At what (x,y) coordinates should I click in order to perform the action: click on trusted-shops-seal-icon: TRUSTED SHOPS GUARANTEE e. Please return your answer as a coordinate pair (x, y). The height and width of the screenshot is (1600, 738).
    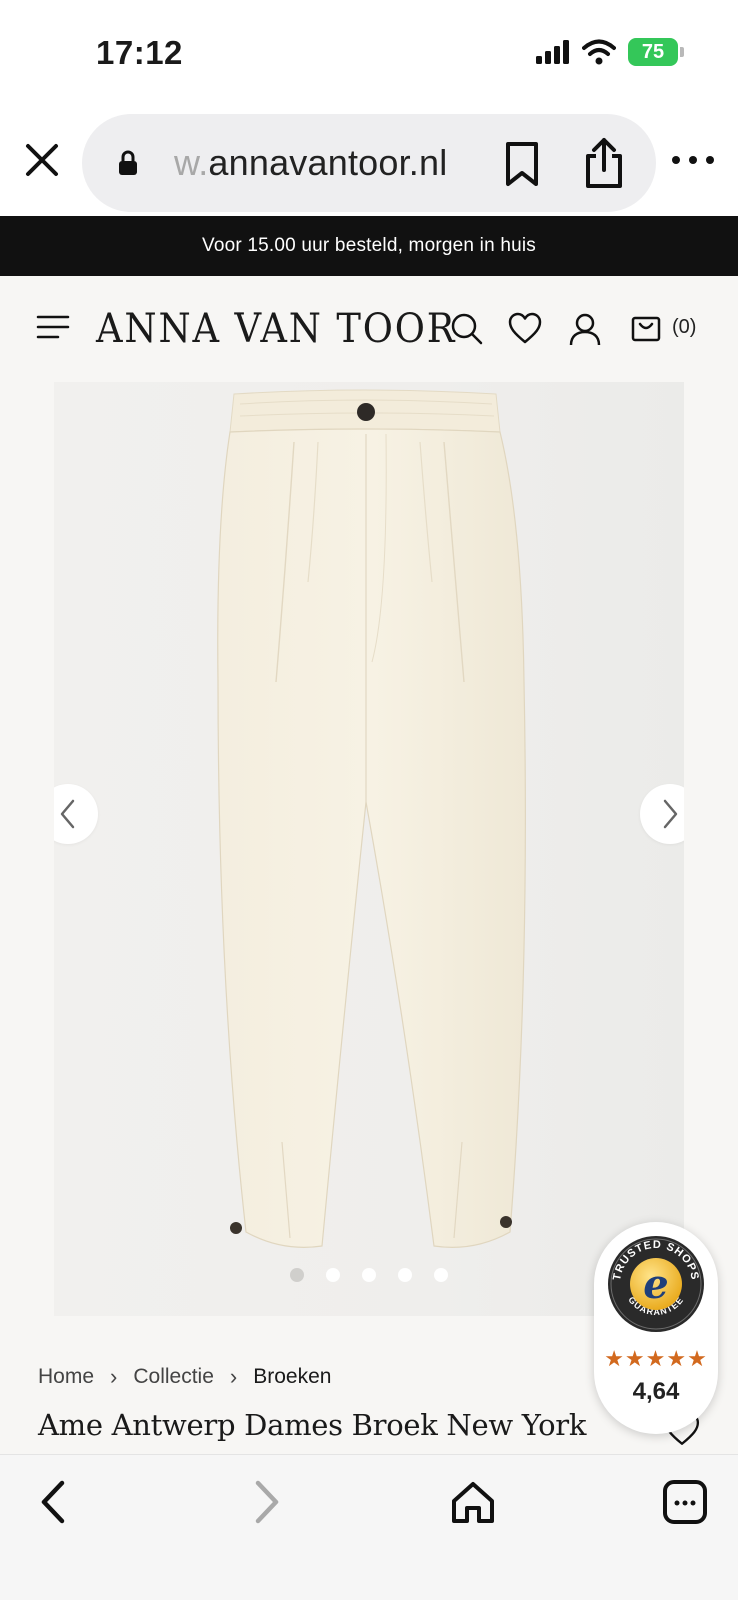
    Looking at the image, I should click on (656, 1284).